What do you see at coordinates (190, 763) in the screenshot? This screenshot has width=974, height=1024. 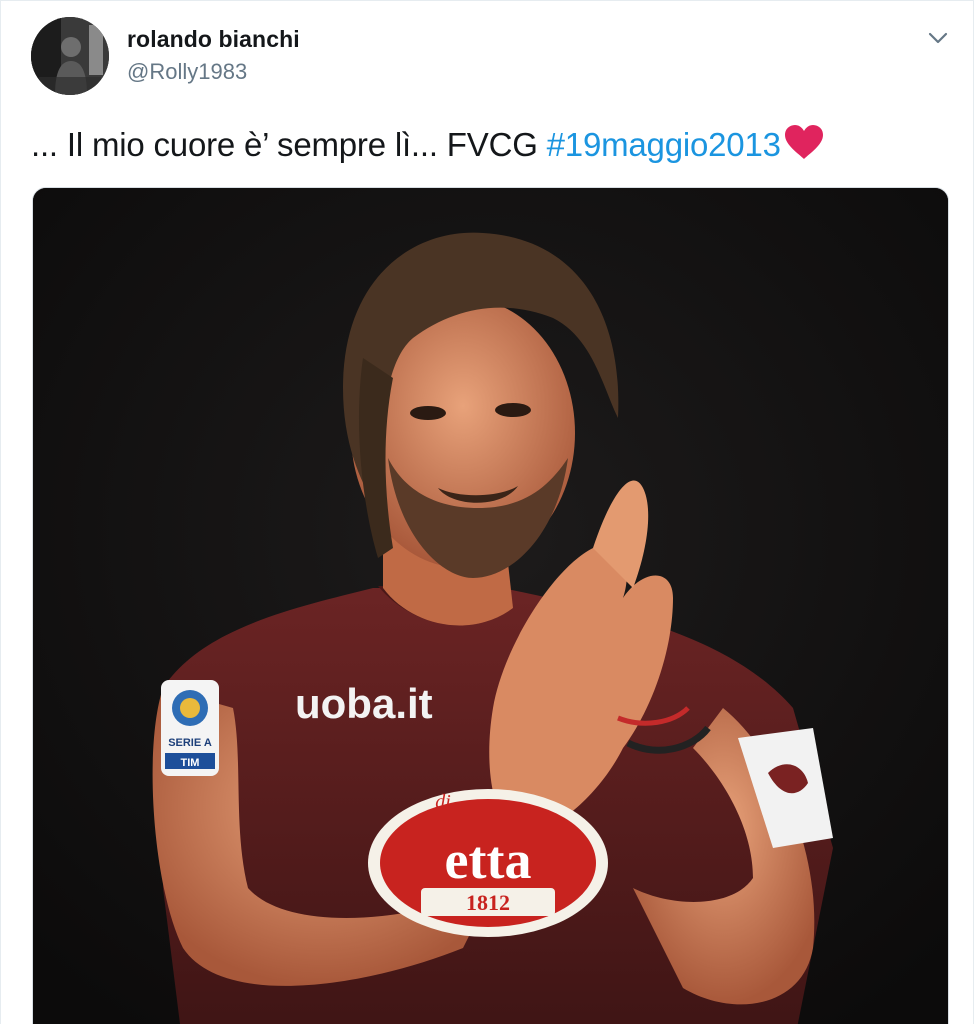 I see `badge-text-2: TIM` at bounding box center [190, 763].